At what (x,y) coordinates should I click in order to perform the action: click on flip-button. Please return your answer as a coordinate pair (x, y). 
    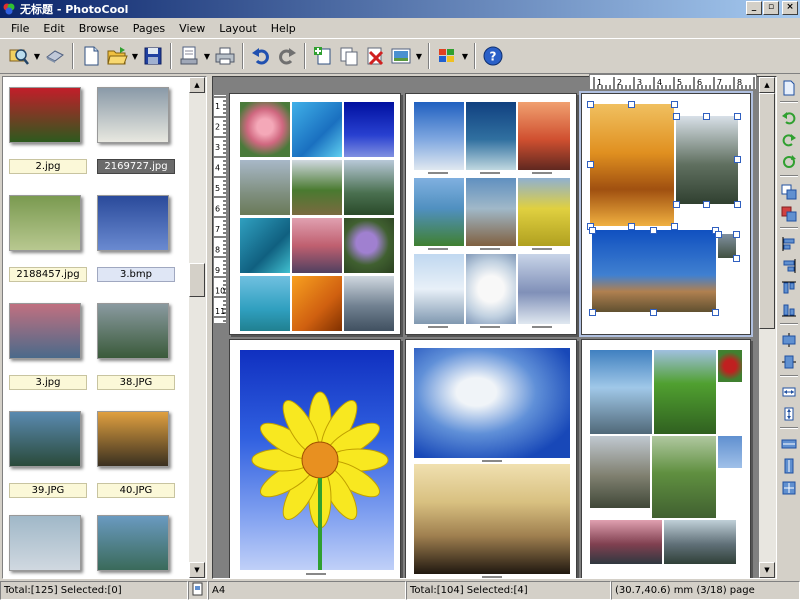
    Looking at the image, I should click on (789, 162).